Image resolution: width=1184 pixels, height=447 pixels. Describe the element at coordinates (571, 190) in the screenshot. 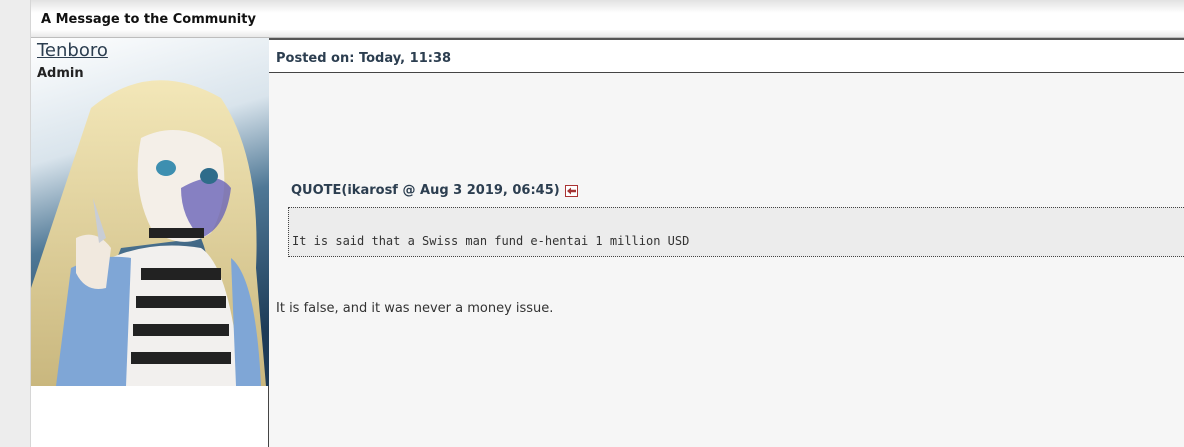

I see `quote-jump-icon` at that location.